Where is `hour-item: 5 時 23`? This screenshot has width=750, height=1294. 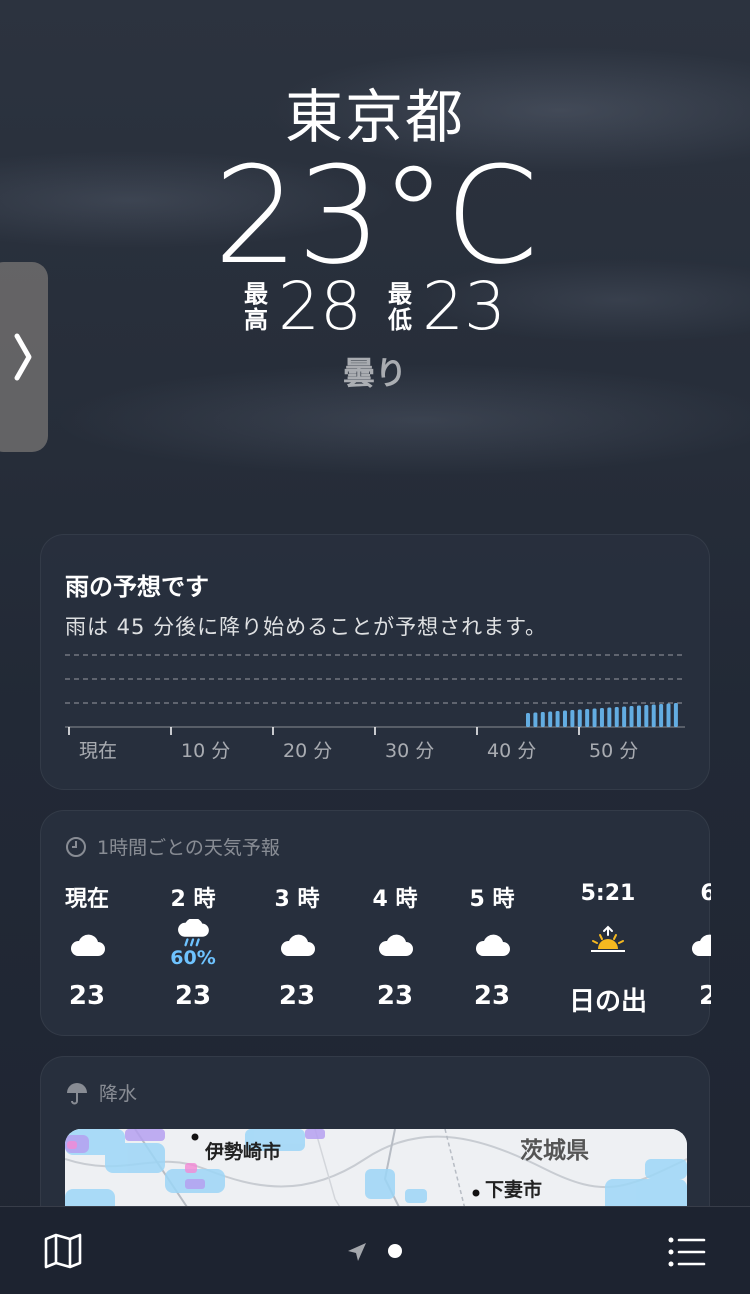
hour-item: 5 時 23 is located at coordinates (492, 949).